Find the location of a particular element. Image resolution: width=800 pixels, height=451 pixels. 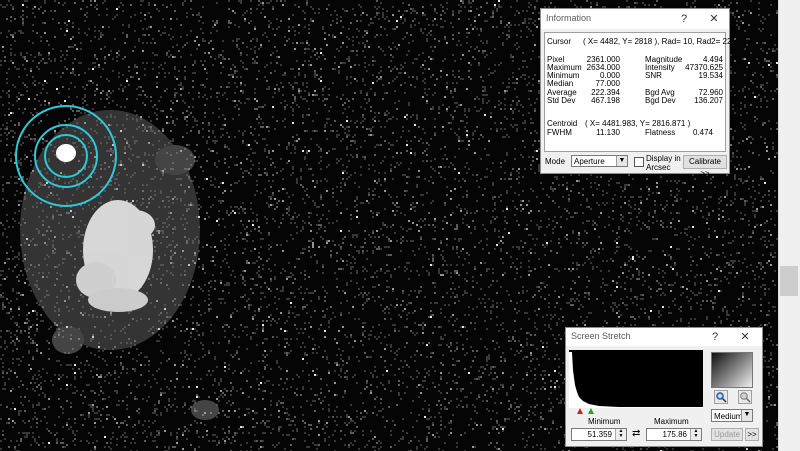

calibrate-button: Calibrate >> is located at coordinates (705, 166).